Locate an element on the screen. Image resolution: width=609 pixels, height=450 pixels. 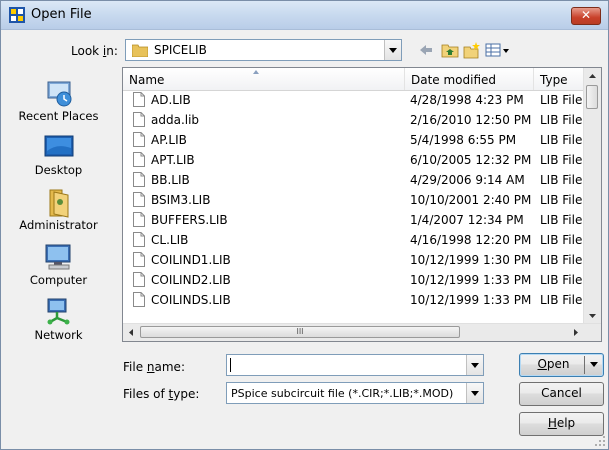
place-desktop: Desktop is located at coordinates (58, 154).